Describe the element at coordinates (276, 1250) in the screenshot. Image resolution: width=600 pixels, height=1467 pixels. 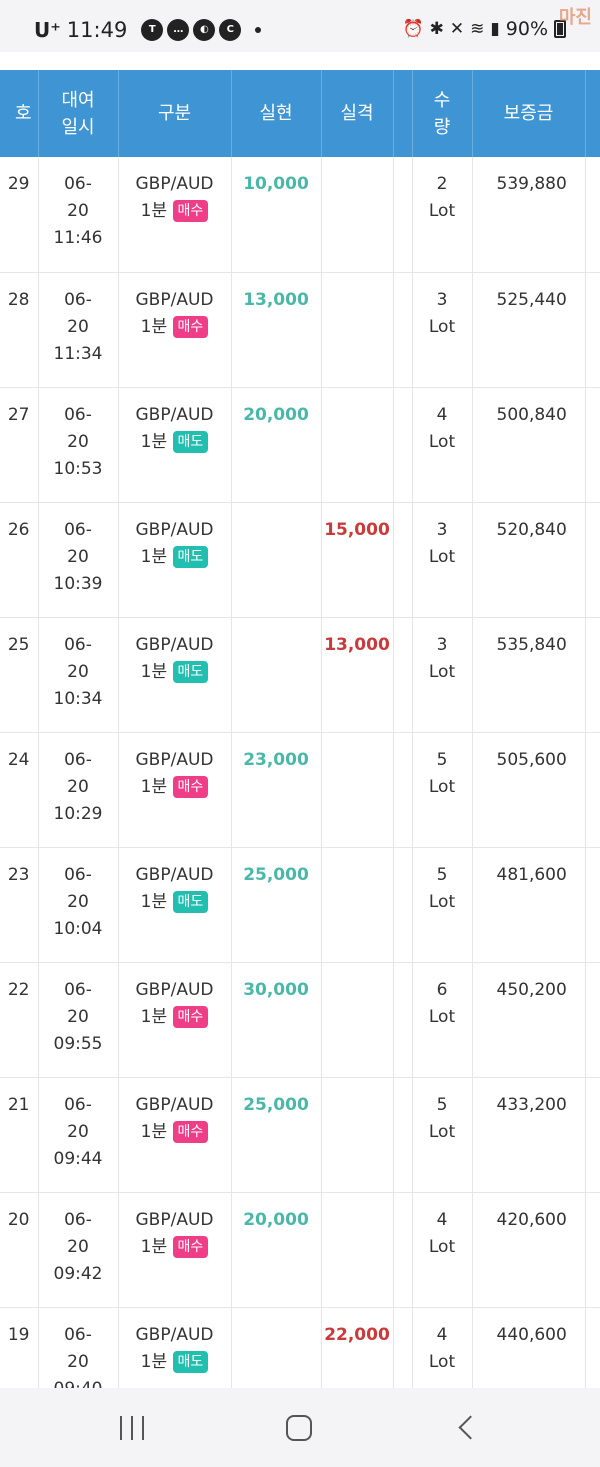
I see `row-profit: 20,000` at that location.